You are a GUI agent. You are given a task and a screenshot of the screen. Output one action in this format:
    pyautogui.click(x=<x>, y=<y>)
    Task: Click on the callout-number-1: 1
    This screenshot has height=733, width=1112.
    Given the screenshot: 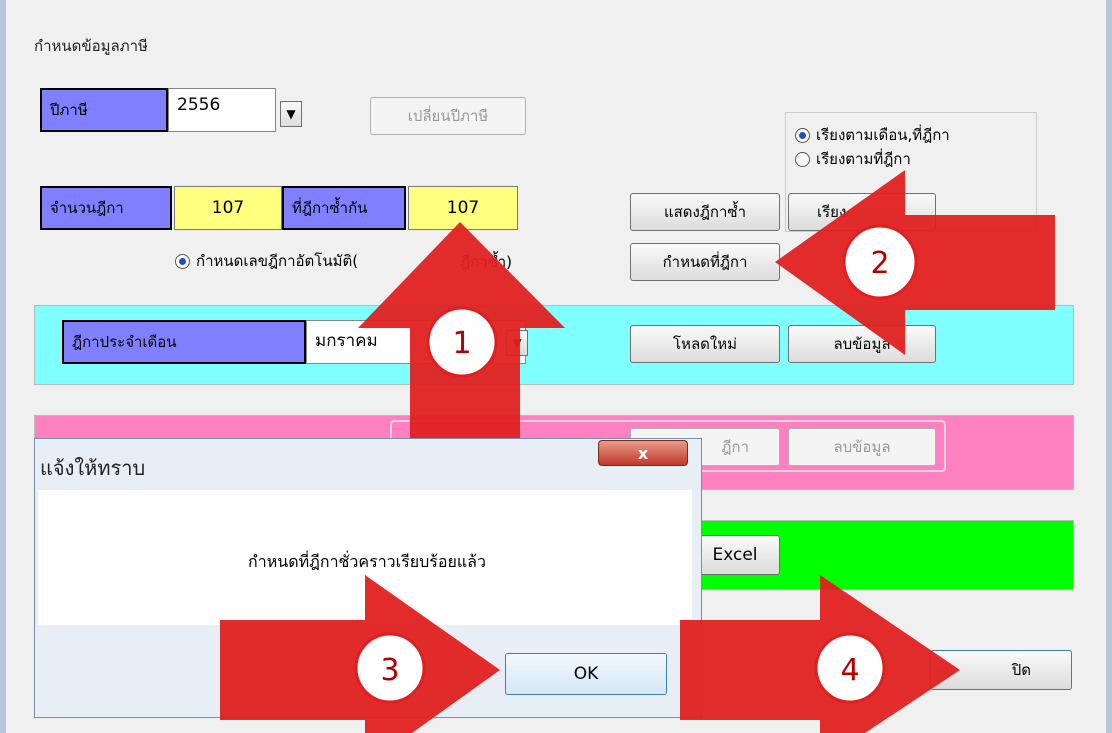 What is the action you would take?
    pyautogui.click(x=461, y=343)
    